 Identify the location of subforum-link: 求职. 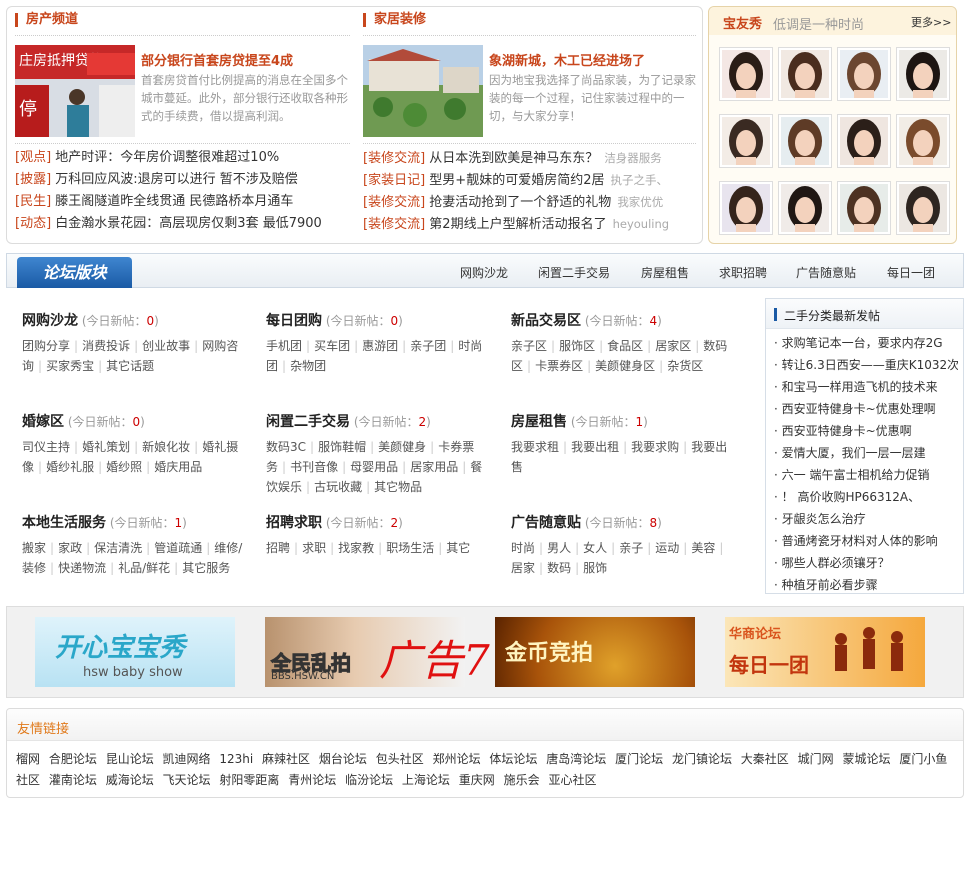
(314, 548).